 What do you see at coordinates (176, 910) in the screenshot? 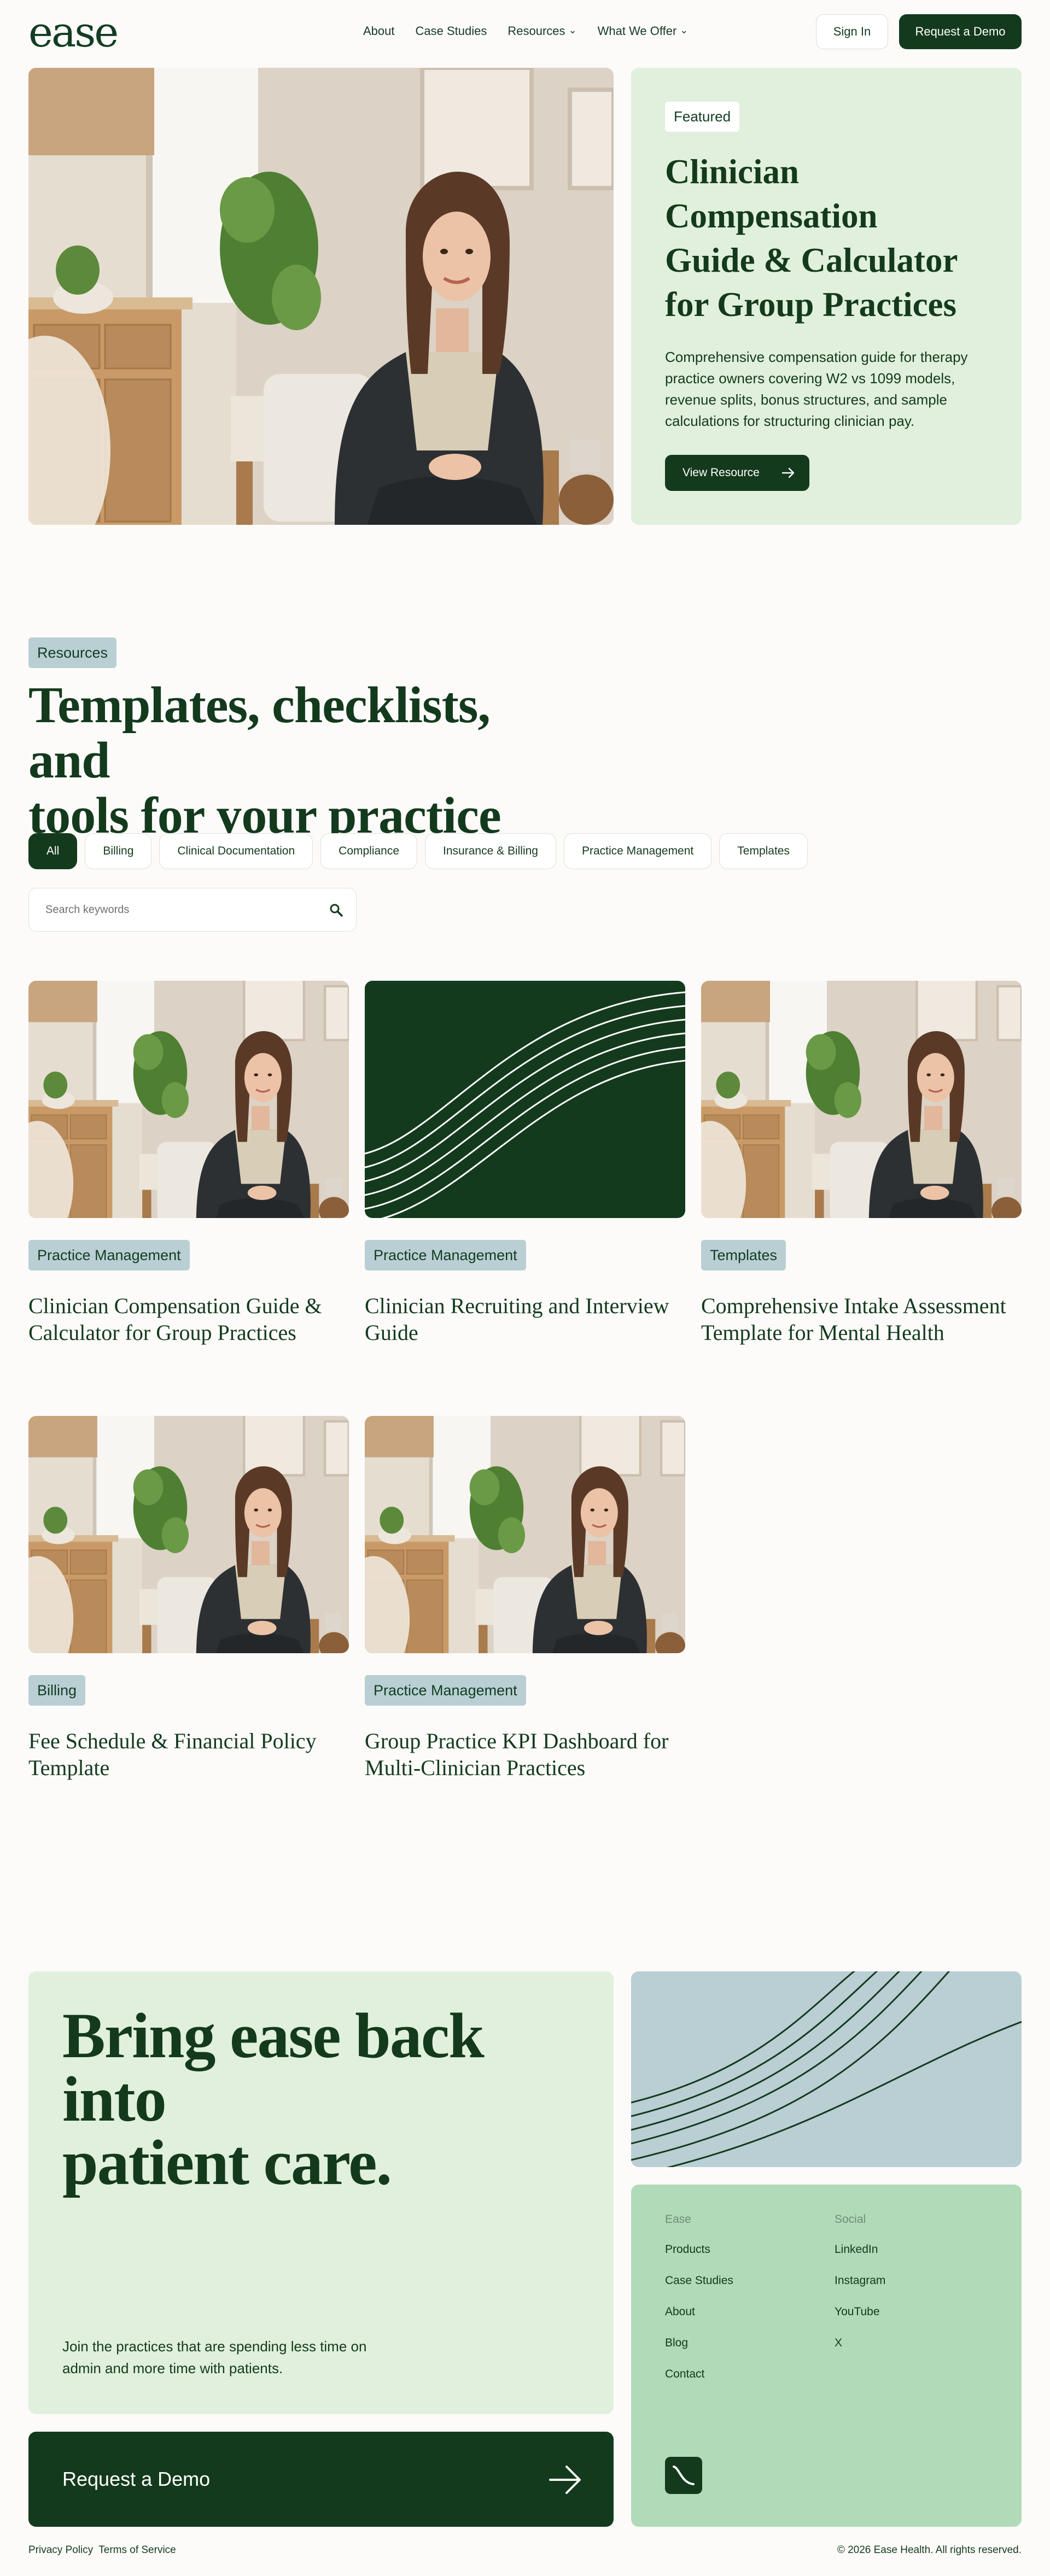
I see `search-input` at bounding box center [176, 910].